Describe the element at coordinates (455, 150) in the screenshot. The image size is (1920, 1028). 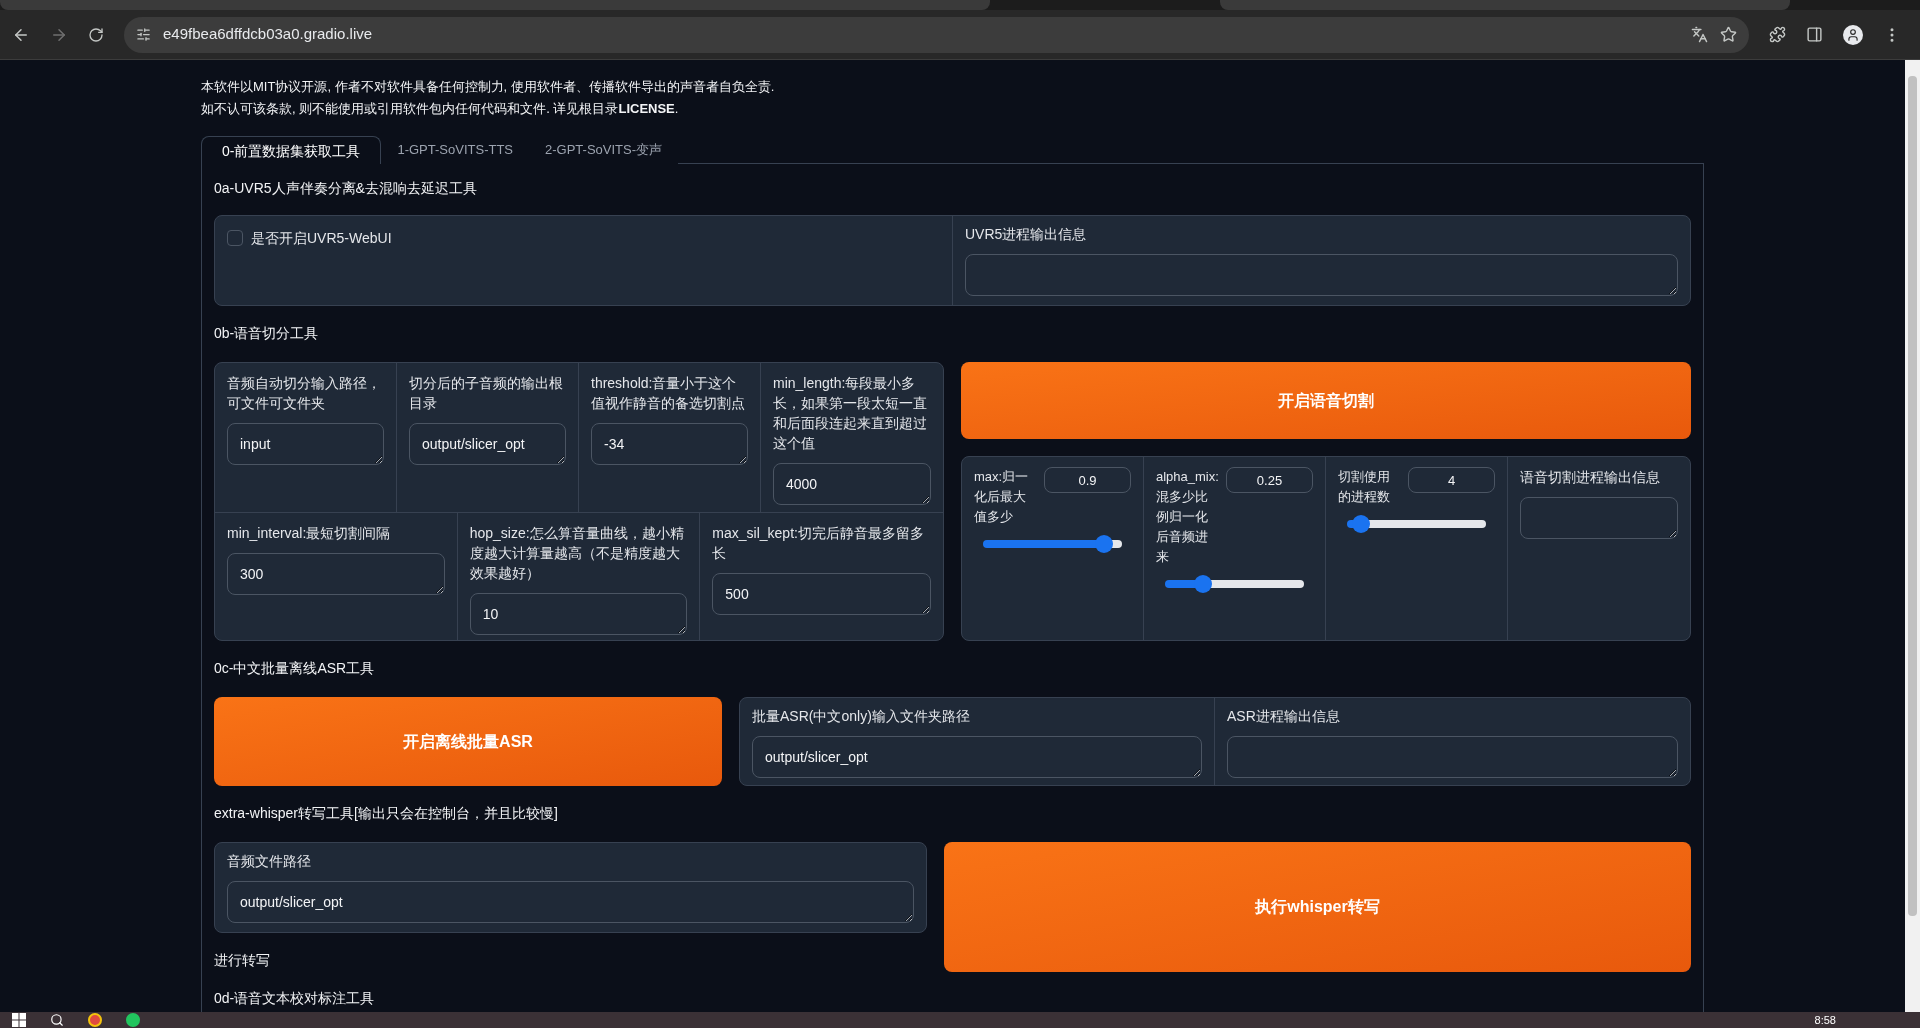
I see `tab: 1-GPT-SoVITS-TTS` at that location.